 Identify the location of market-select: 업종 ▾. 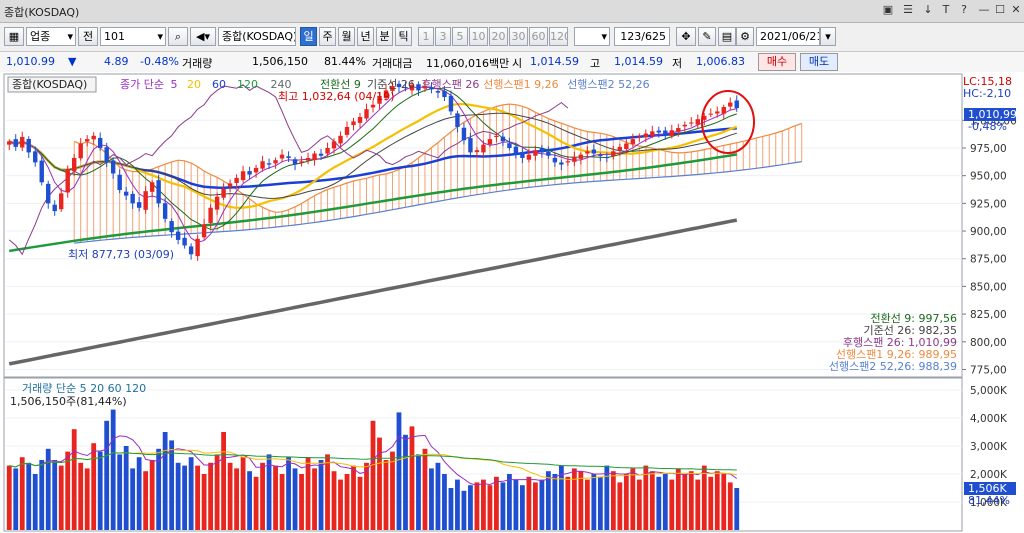
(51, 36).